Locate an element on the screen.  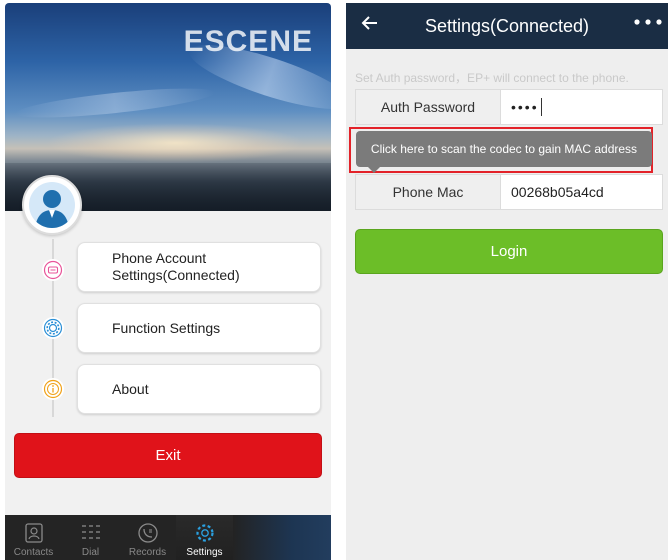
dialpad-icon is located at coordinates (91, 533).